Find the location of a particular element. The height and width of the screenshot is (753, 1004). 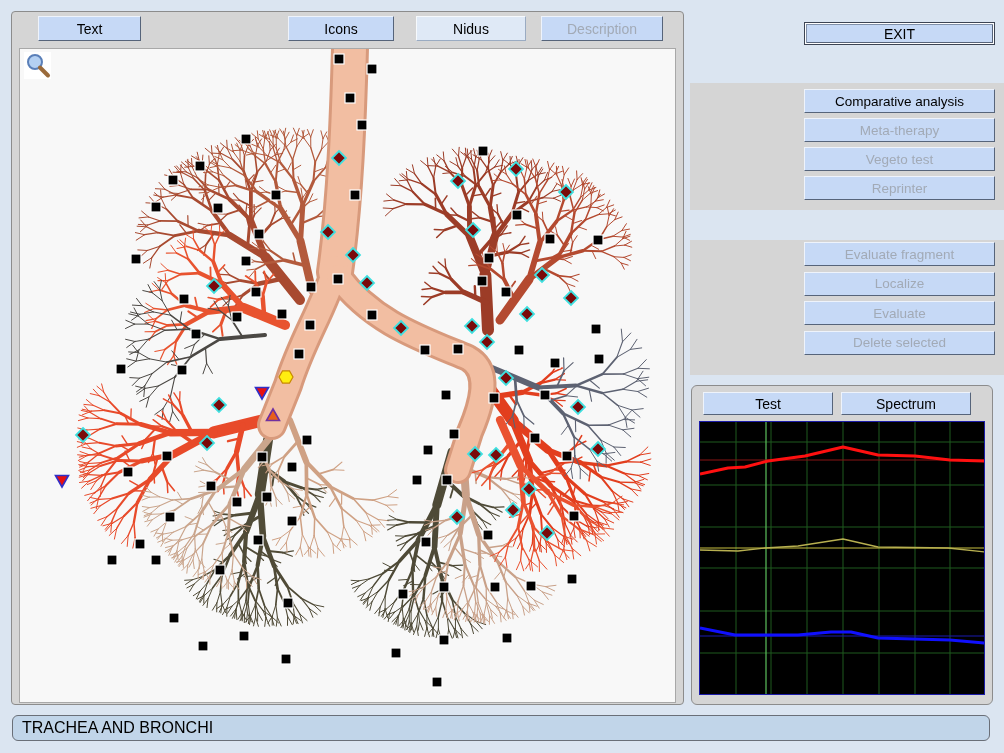

view-tab: Icons is located at coordinates (341, 28).